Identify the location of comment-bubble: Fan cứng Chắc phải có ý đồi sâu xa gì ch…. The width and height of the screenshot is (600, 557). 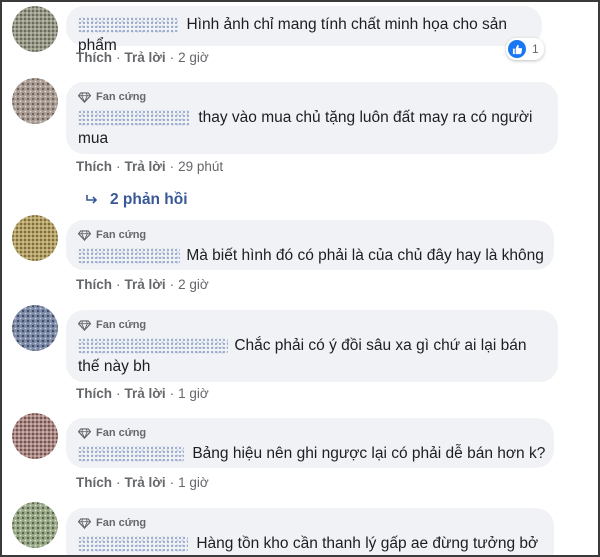
(312, 346).